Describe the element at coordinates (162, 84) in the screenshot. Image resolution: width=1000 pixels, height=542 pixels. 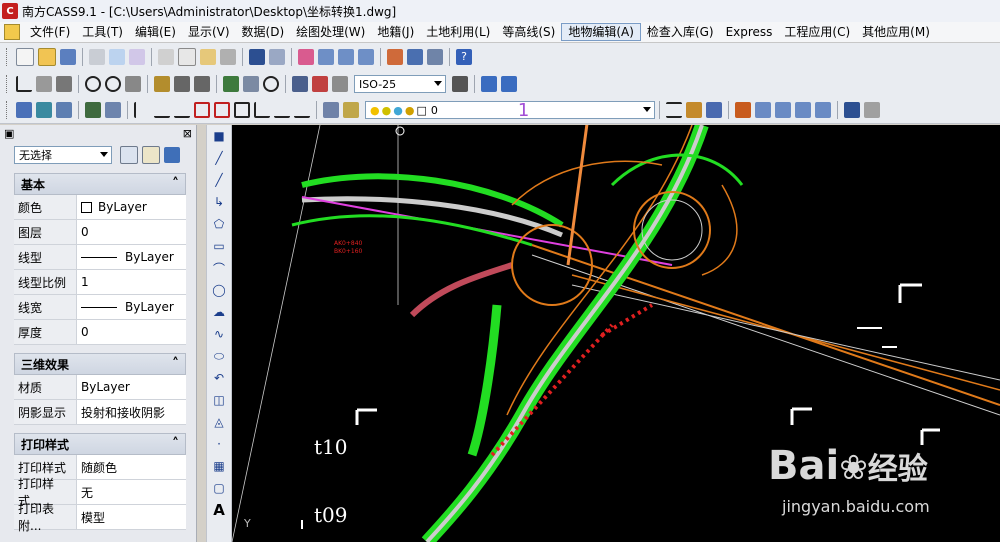
I see `quick-dimension-icon` at that location.